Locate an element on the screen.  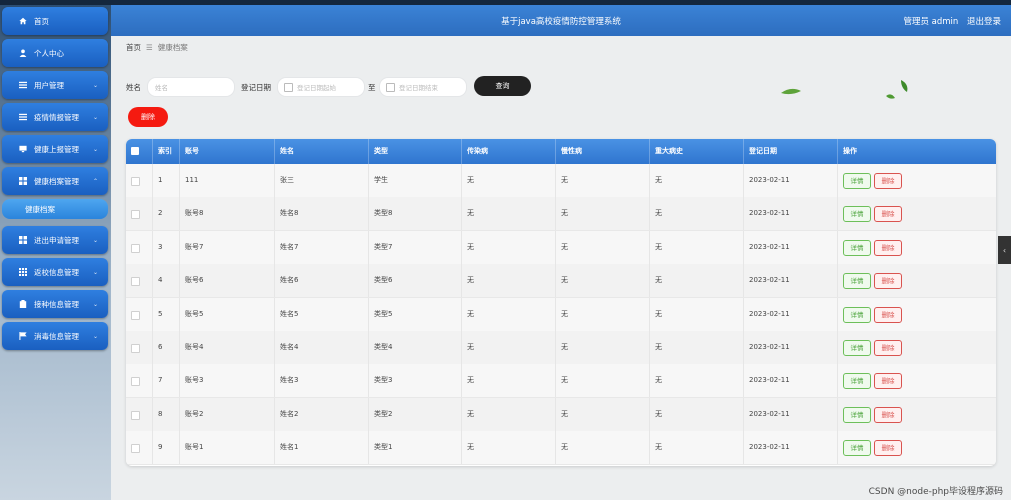
sidebar-item-label: 疫情情报管理 is located at coordinates (56, 117).